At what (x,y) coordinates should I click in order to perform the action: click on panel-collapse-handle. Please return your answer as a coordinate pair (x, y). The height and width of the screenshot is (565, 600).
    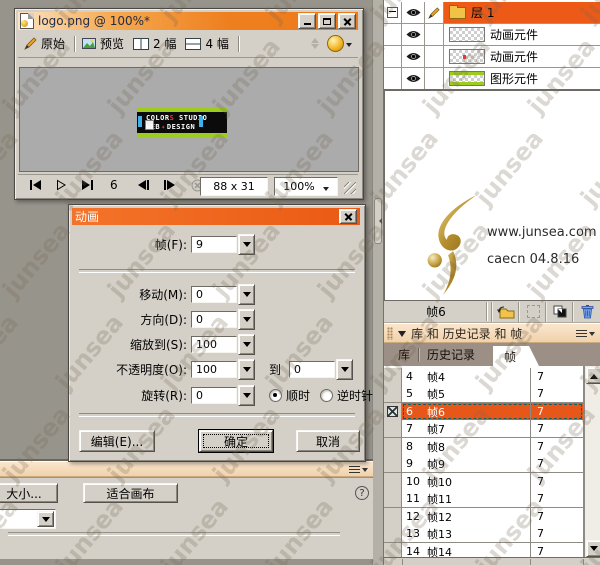
    Looking at the image, I should click on (378, 221).